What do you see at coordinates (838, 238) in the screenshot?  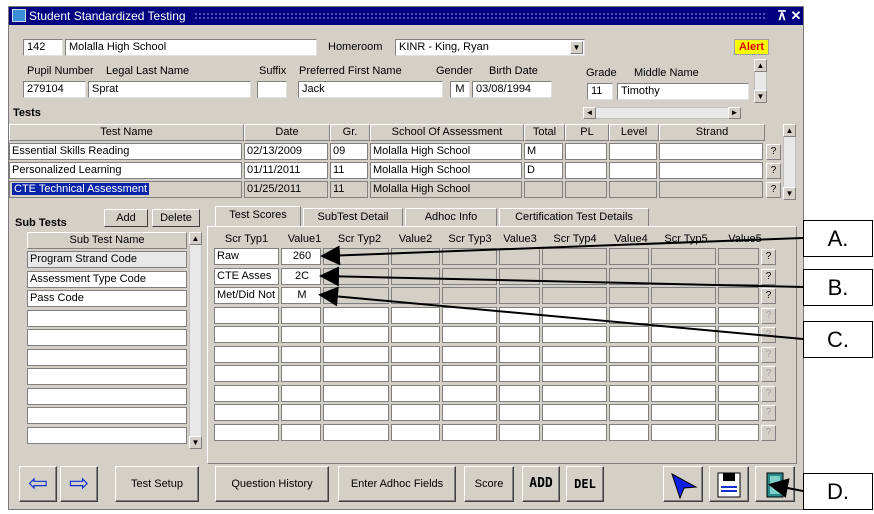 I see `callout-a: A.` at bounding box center [838, 238].